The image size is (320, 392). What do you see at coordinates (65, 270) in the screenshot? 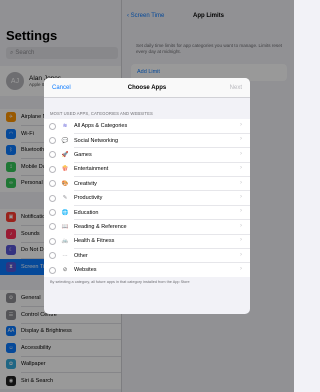
I see `compass-icon: ⊘` at bounding box center [65, 270].